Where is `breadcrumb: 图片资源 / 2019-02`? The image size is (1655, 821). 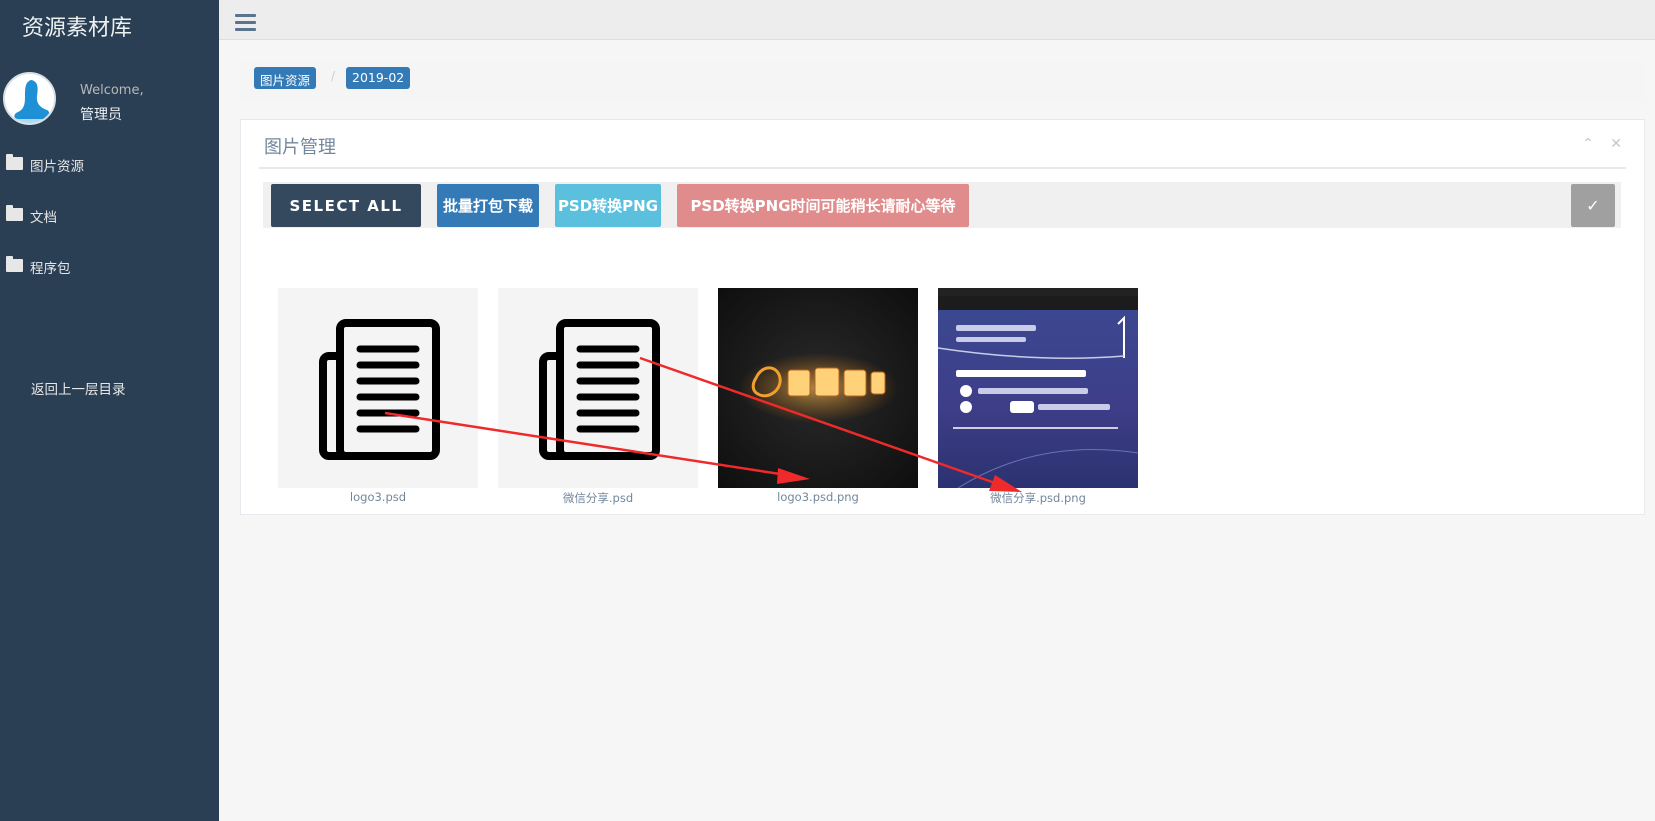 breadcrumb: 图片资源 / 2019-02 is located at coordinates (942, 81).